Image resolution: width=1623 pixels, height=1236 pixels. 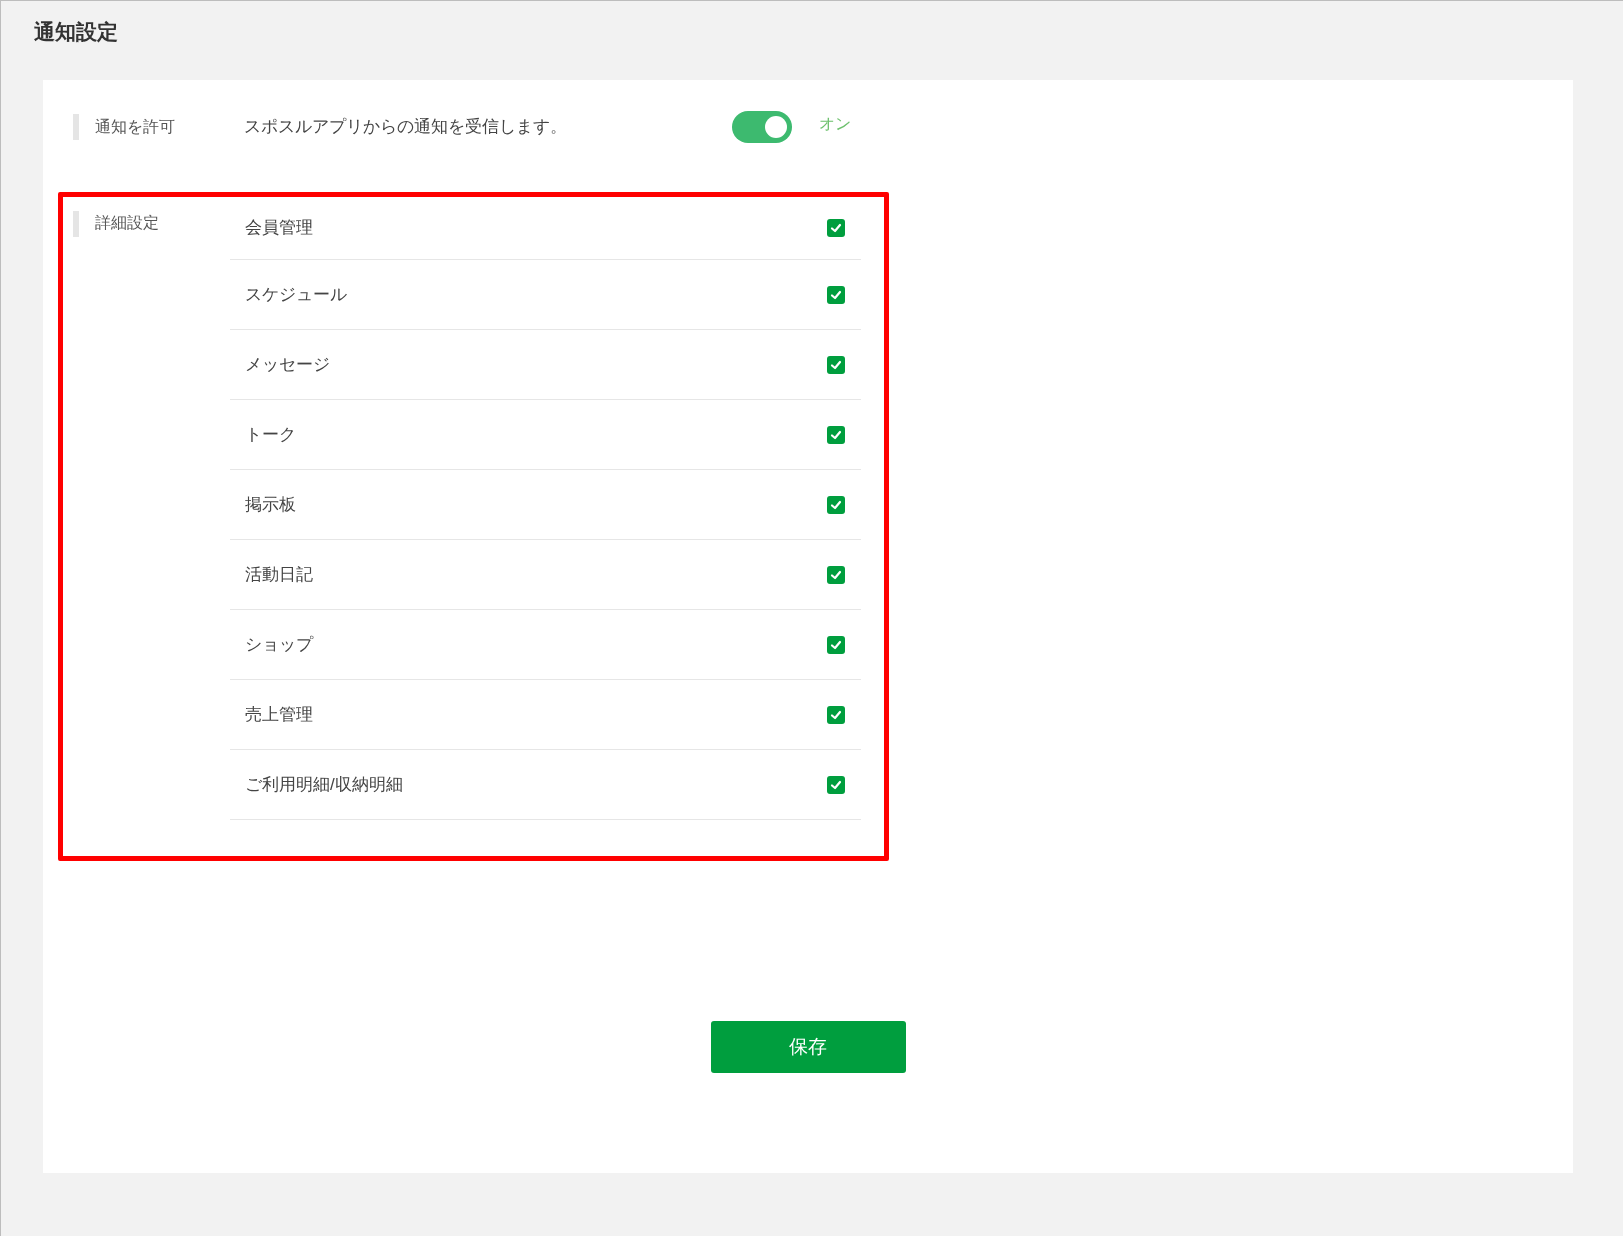 I want to click on toggle-state-label: オン, so click(x=835, y=124).